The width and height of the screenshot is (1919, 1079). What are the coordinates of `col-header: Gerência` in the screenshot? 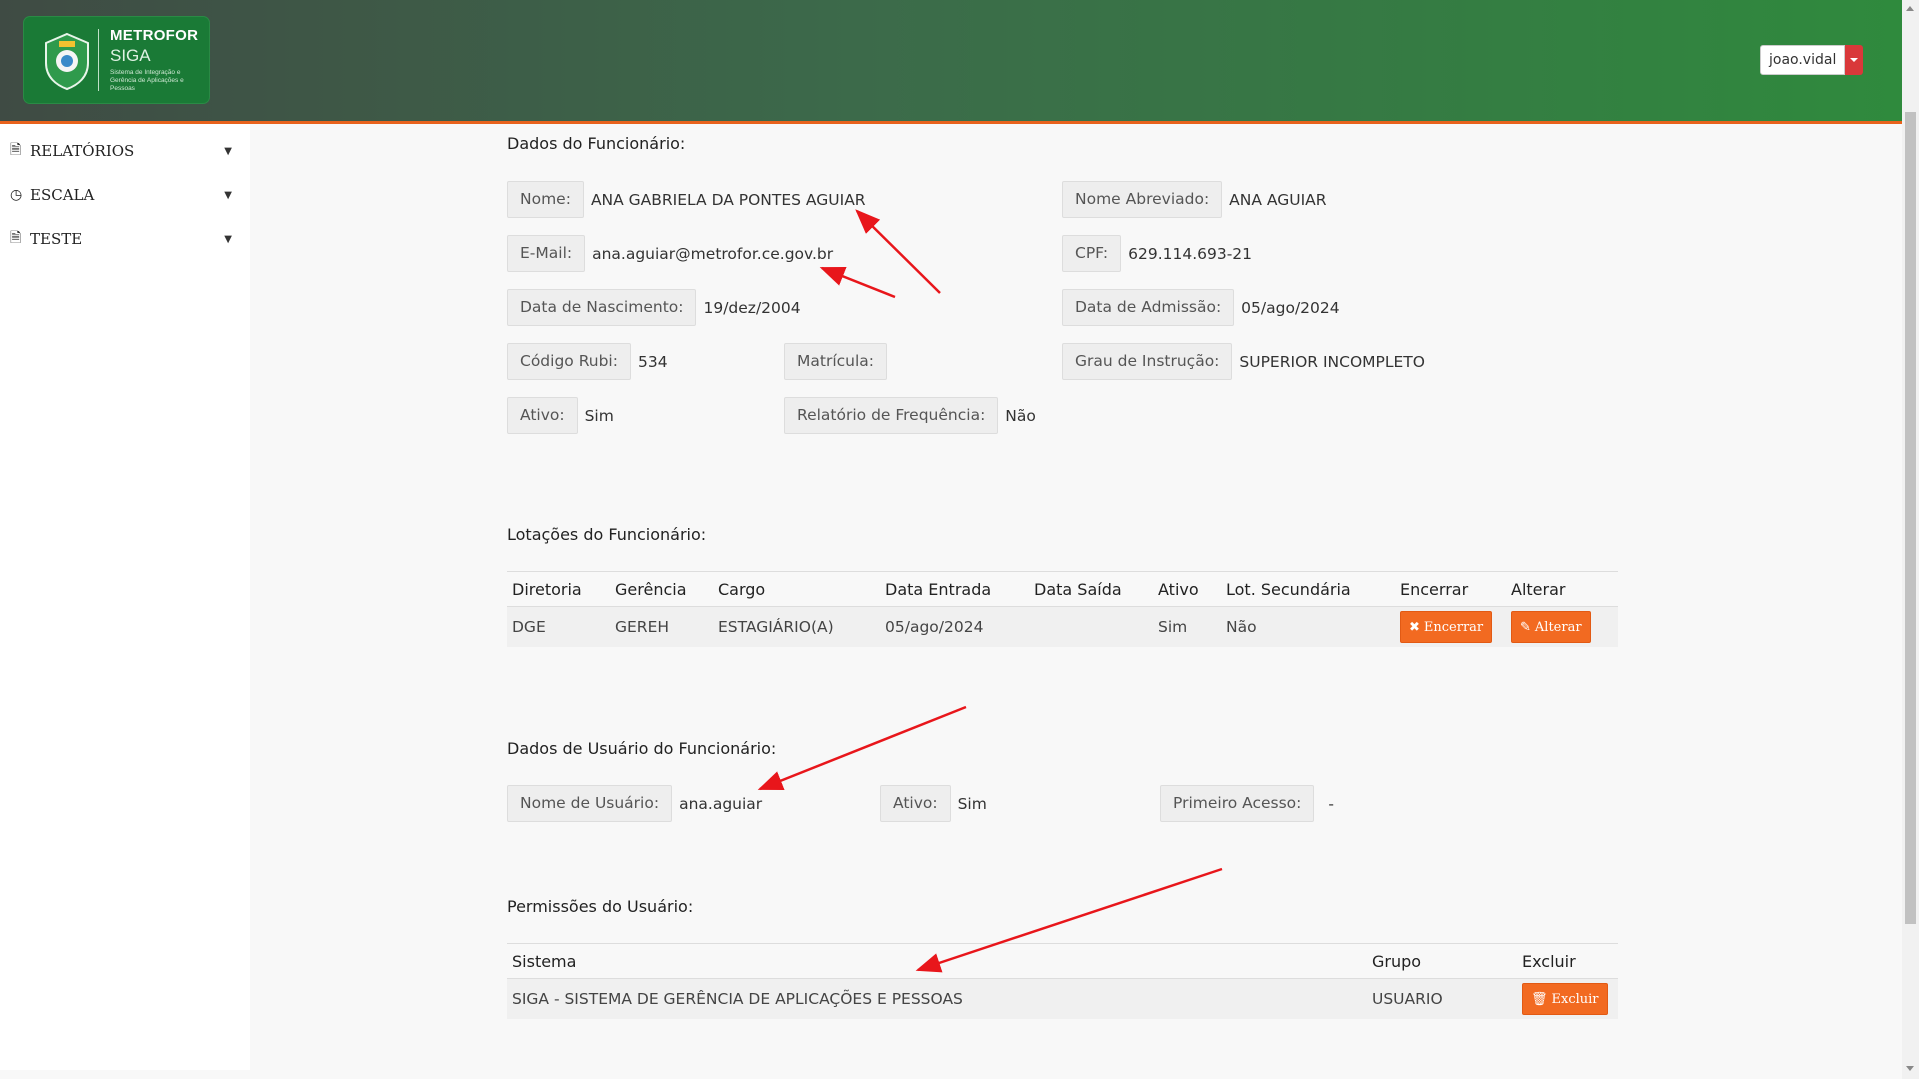 It's located at (661, 589).